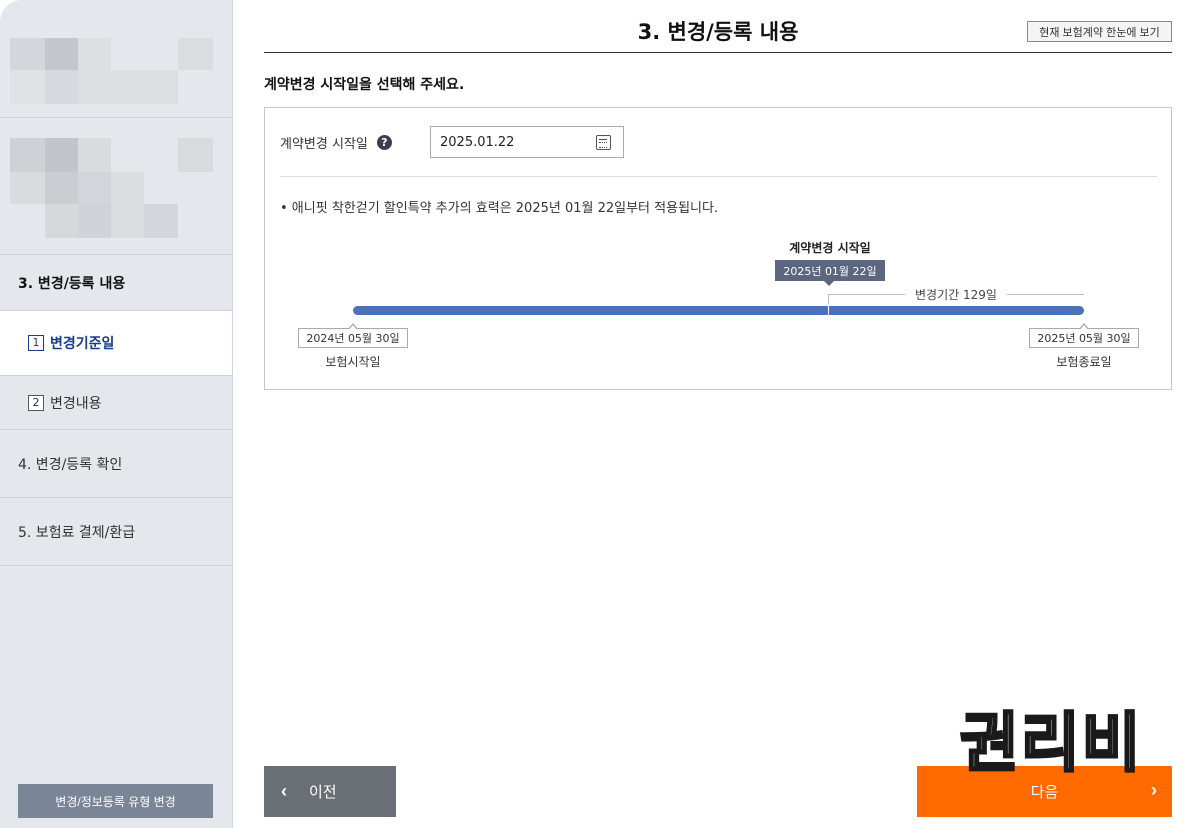 The height and width of the screenshot is (828, 1200). I want to click on watermark-logo: 권리비, so click(1051, 744).